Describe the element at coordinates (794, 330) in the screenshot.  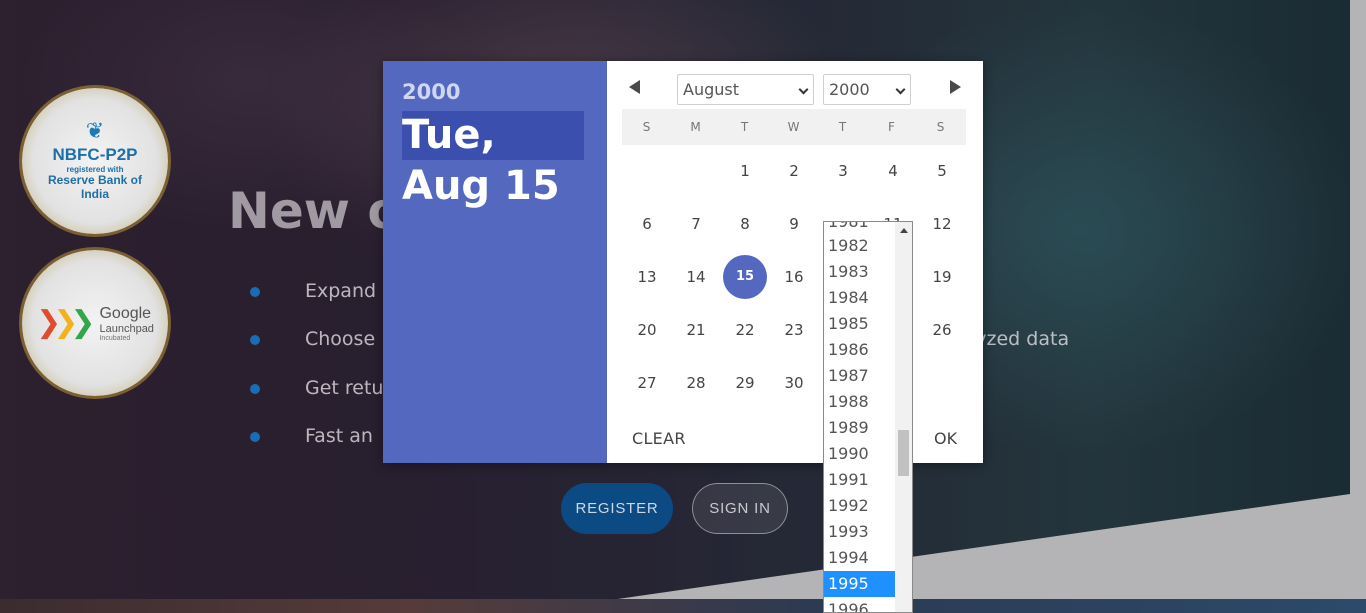
I see `day-cell: 23` at that location.